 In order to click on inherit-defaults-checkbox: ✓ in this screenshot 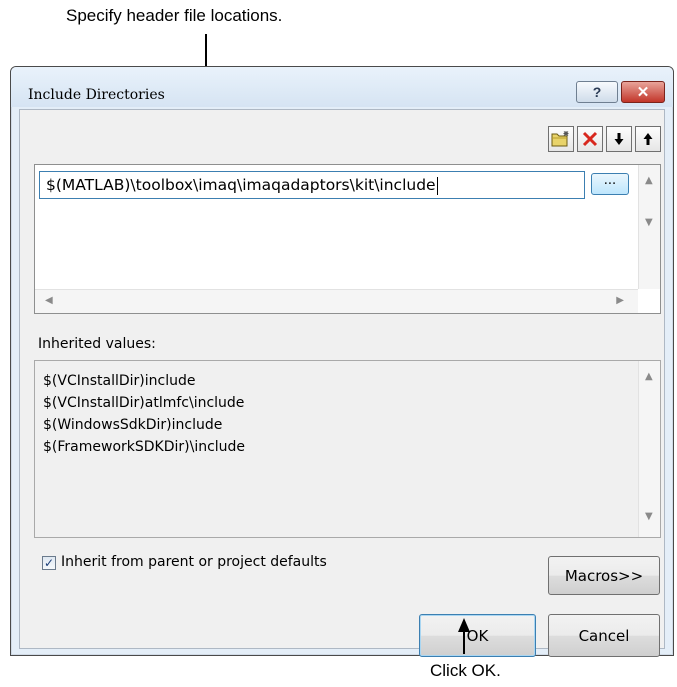, I will do `click(49, 563)`.